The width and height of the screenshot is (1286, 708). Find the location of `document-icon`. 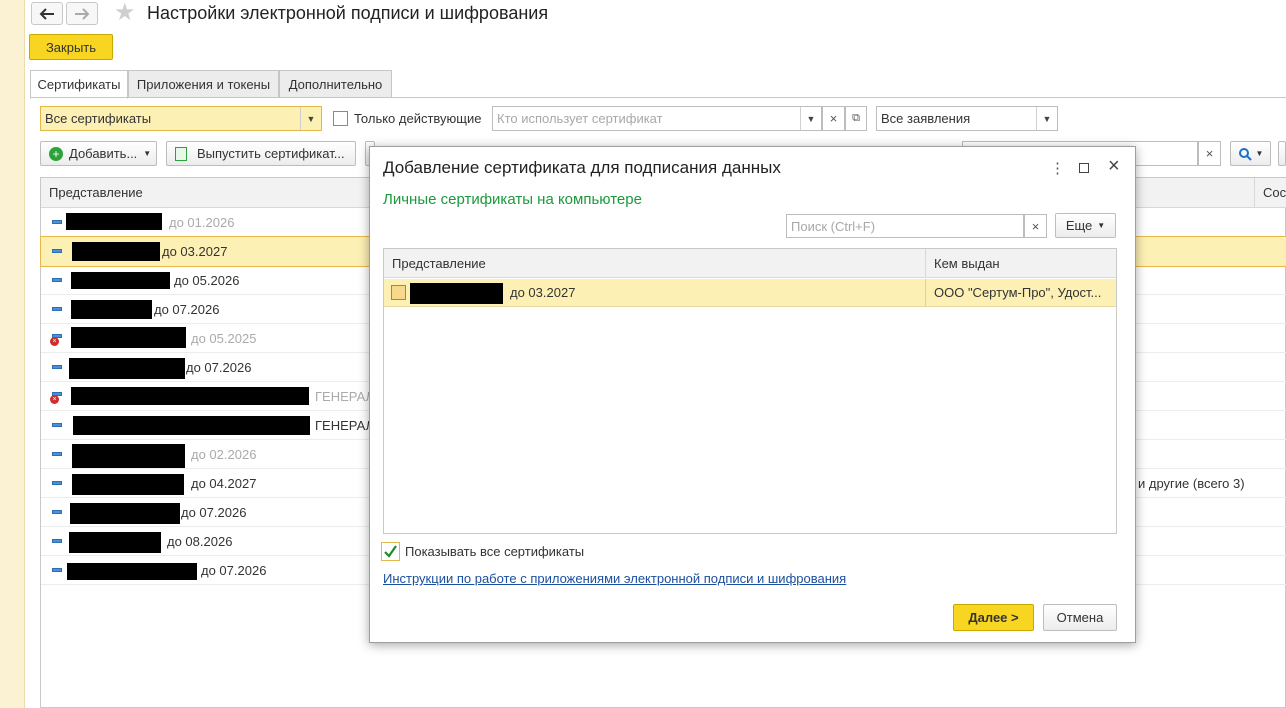

document-icon is located at coordinates (181, 153).